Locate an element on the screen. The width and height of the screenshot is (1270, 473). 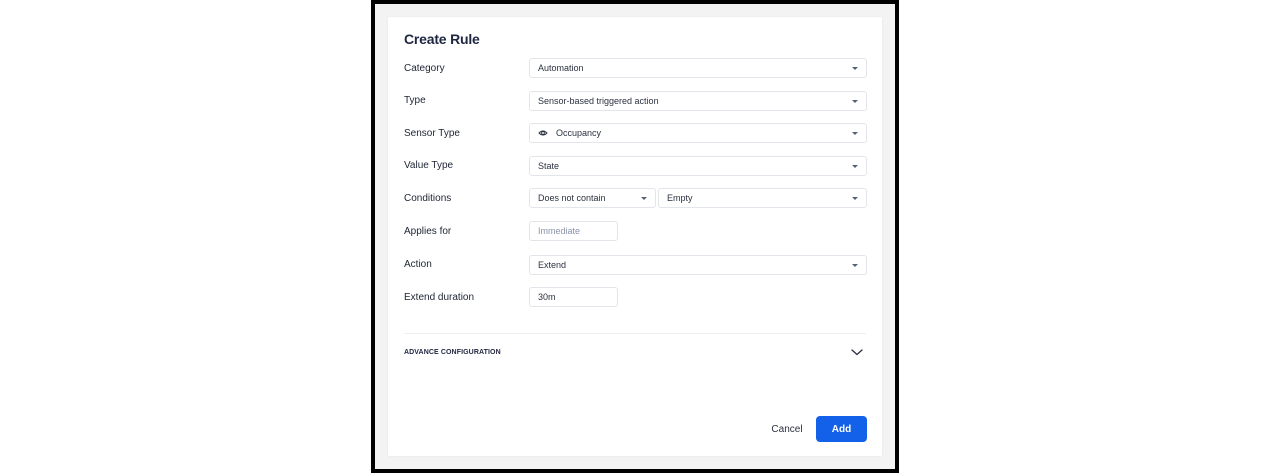
condition-value-value: Empty is located at coordinates (680, 198).